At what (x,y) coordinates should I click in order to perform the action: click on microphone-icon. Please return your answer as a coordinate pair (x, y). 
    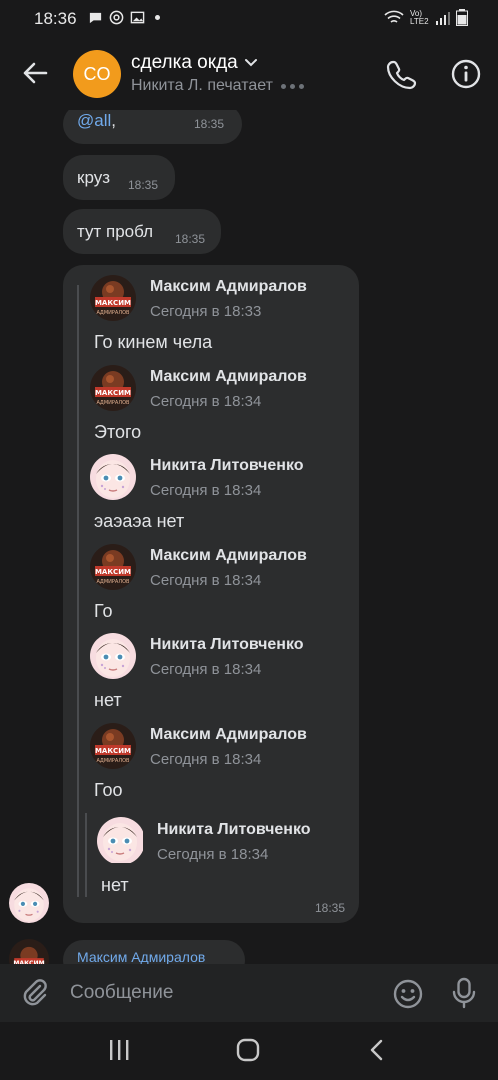
    Looking at the image, I should click on (464, 993).